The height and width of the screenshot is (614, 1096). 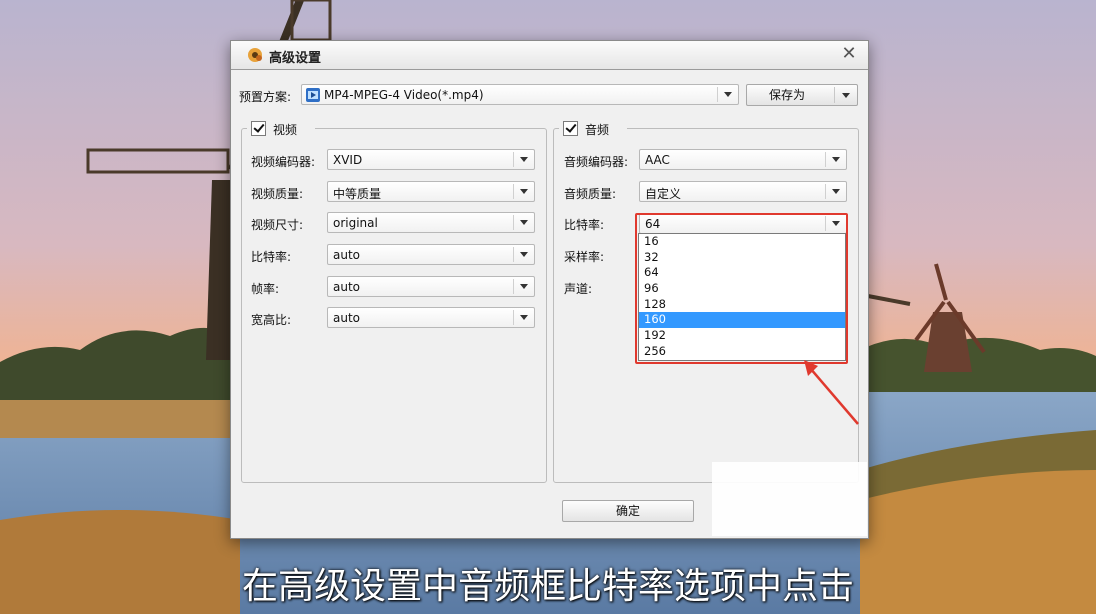 What do you see at coordinates (596, 162) in the screenshot?
I see `audio-encoder-label: 音频编码器:` at bounding box center [596, 162].